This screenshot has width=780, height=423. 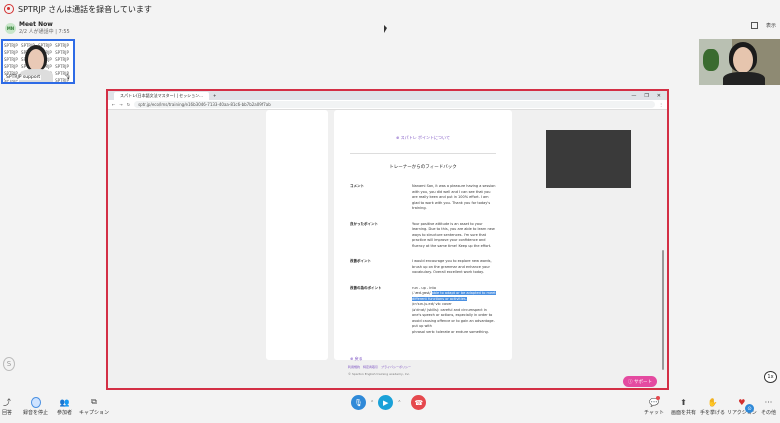 I want to click on end-call-button: ☎, so click(x=419, y=402).